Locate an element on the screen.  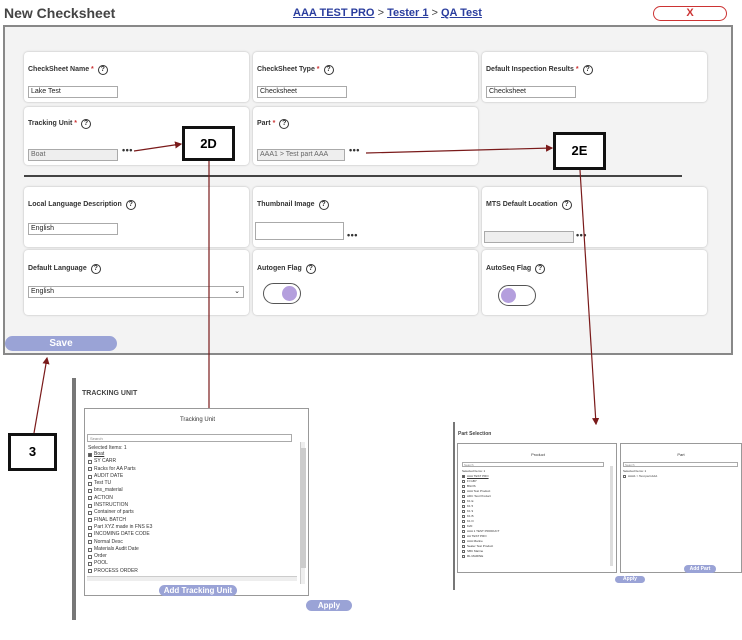
add-tracking-unit-button: Add Tracking Unit is located at coordinates (198, 590).